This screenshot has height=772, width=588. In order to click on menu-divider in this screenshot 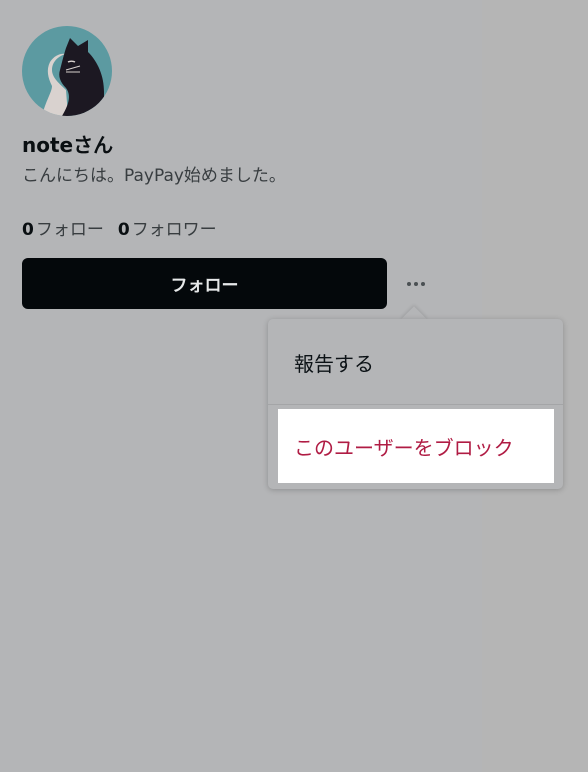, I will do `click(415, 404)`.